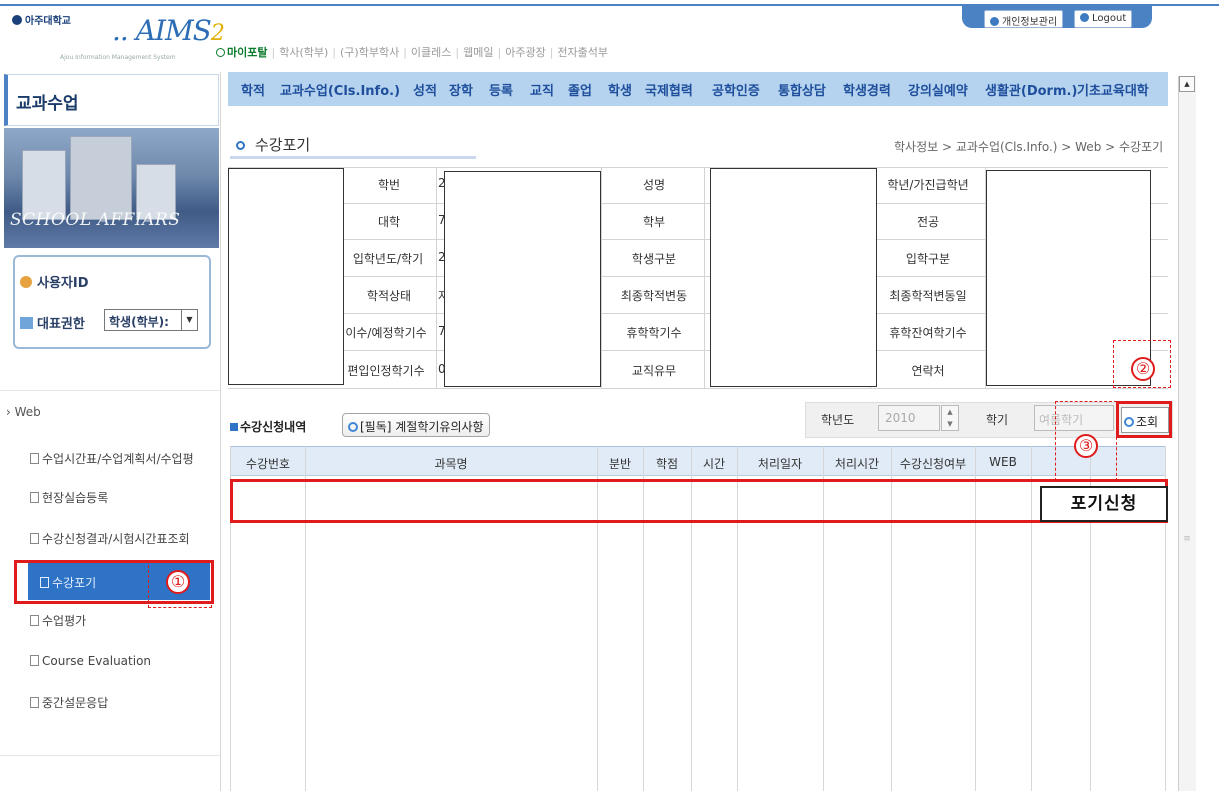 Image resolution: width=1219 pixels, height=791 pixels. I want to click on role-label: 대표권한, so click(52, 322).